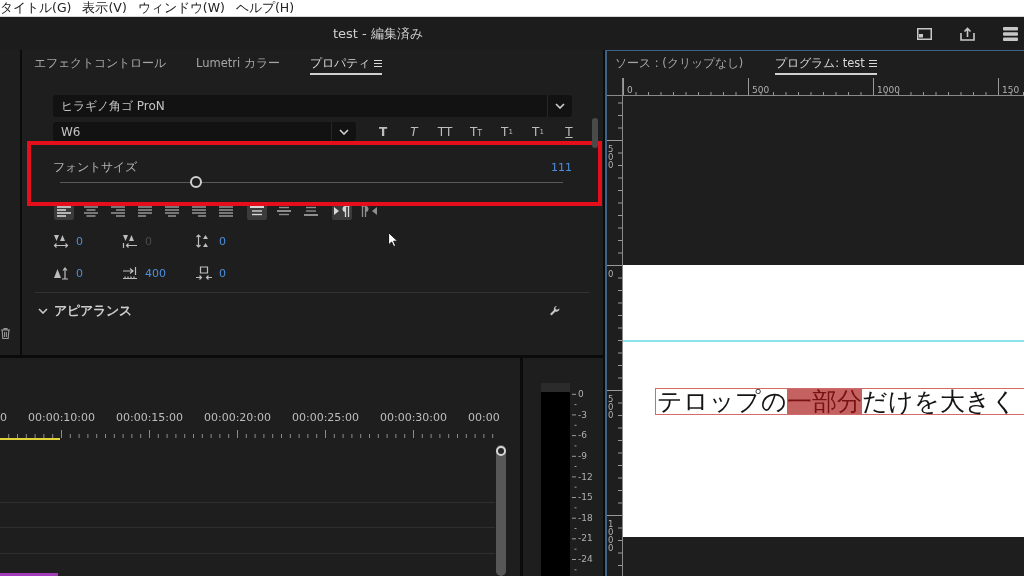 The image size is (1024, 576). Describe the element at coordinates (204, 131) in the screenshot. I see `font-style-dropdown: W6` at that location.